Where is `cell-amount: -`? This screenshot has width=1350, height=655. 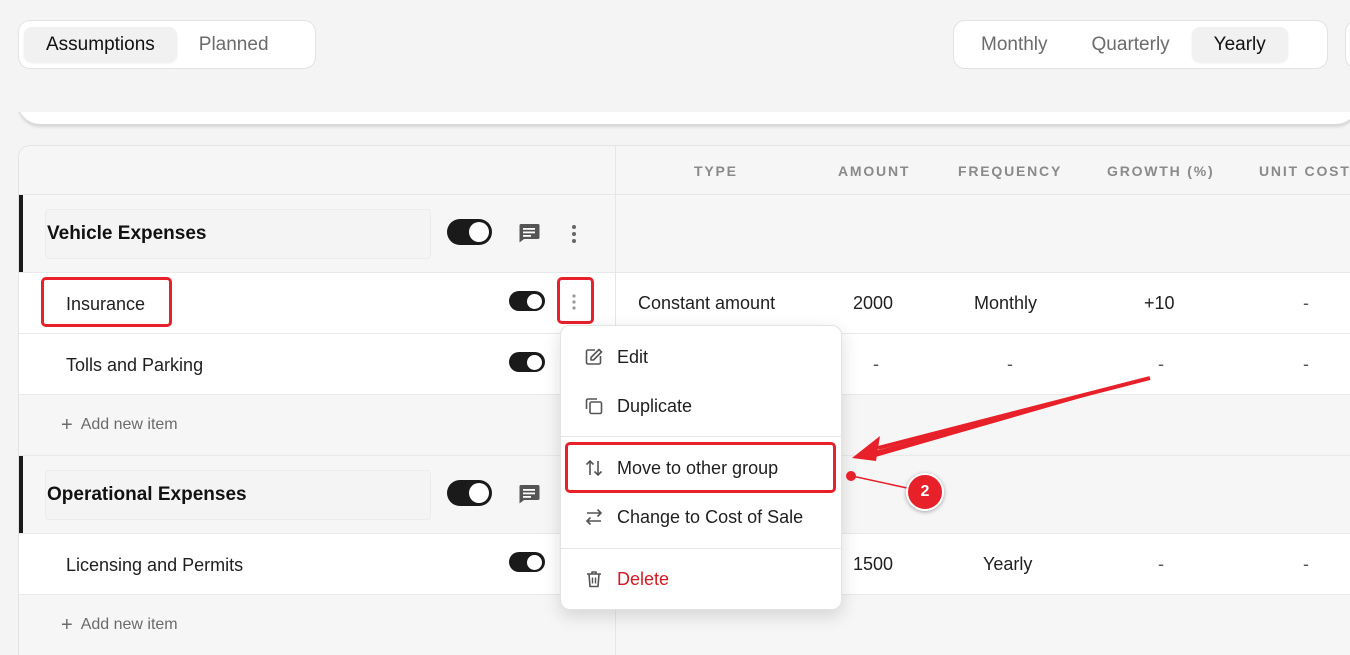 cell-amount: - is located at coordinates (876, 364).